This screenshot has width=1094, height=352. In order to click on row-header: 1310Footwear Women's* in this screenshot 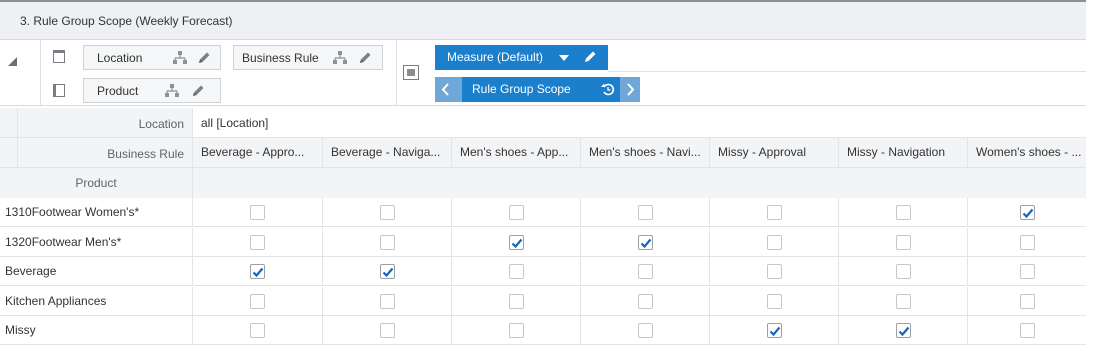, I will do `click(72, 212)`.